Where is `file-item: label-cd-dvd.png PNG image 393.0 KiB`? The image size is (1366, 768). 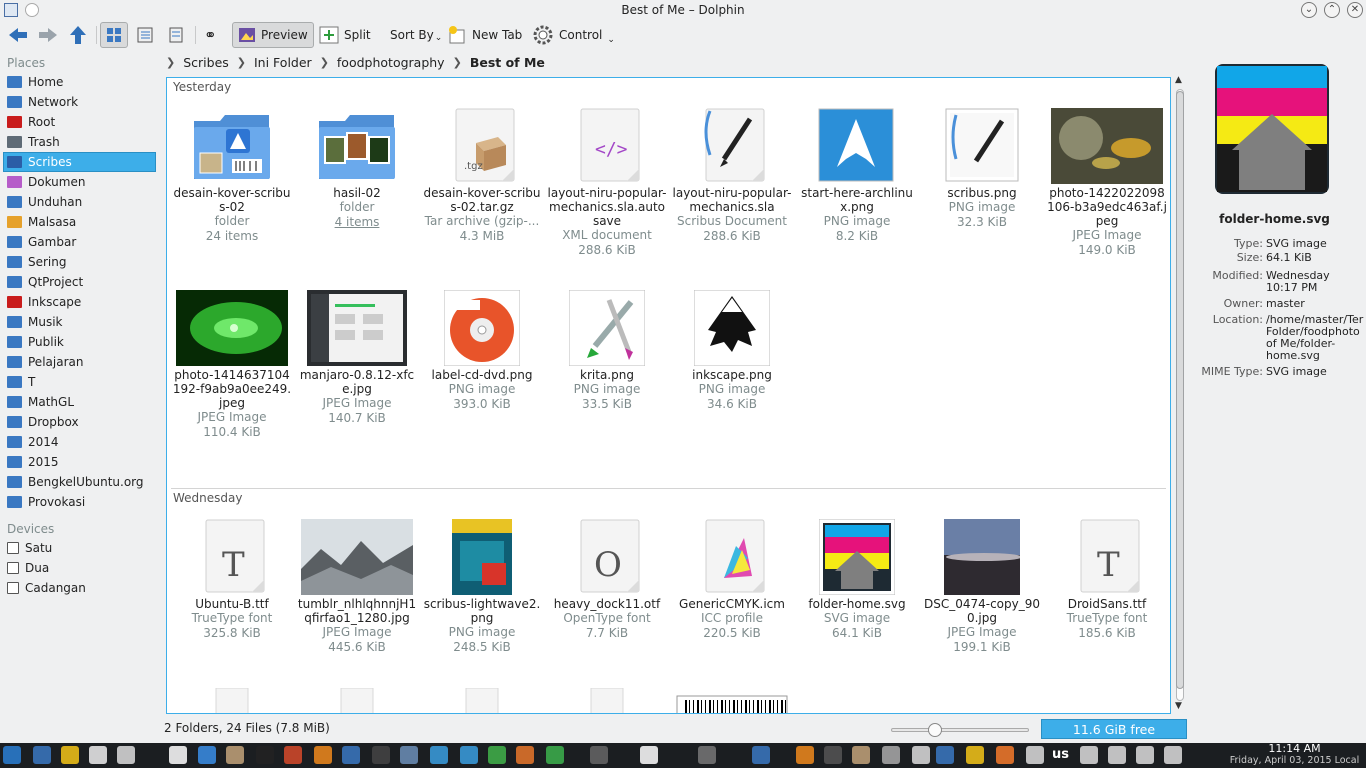 file-item: label-cd-dvd.png PNG image 393.0 KiB is located at coordinates (482, 349).